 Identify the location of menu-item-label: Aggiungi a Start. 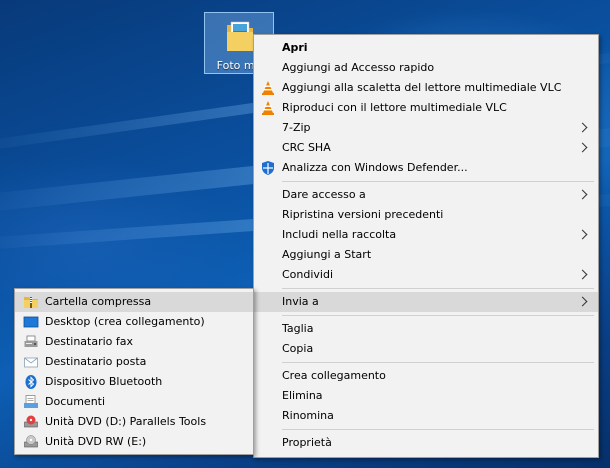
(327, 254).